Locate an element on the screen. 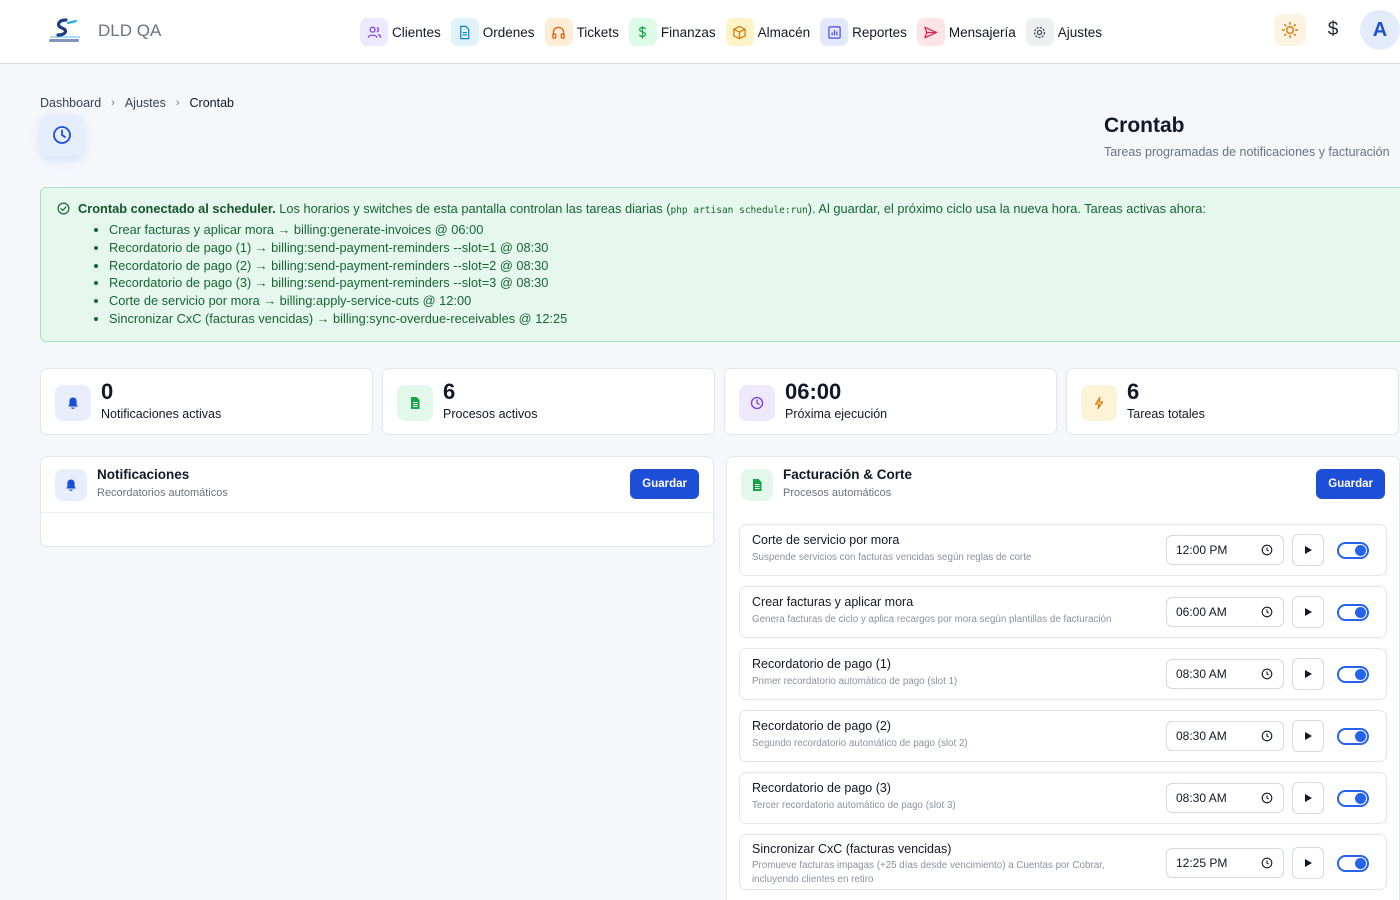 Image resolution: width=1400 pixels, height=900 pixels. breadcrumb: Dashboard › Ajustes › Crontab is located at coordinates (137, 103).